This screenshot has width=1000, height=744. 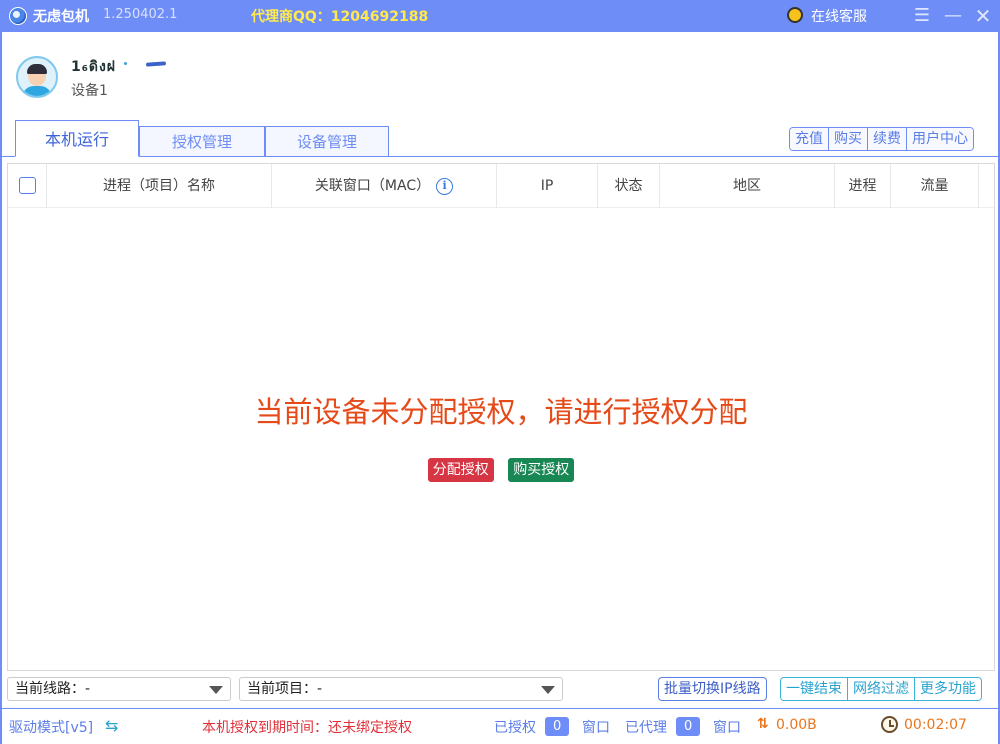 What do you see at coordinates (202, 141) in the screenshot?
I see `tab-auth-management: 授权管理` at bounding box center [202, 141].